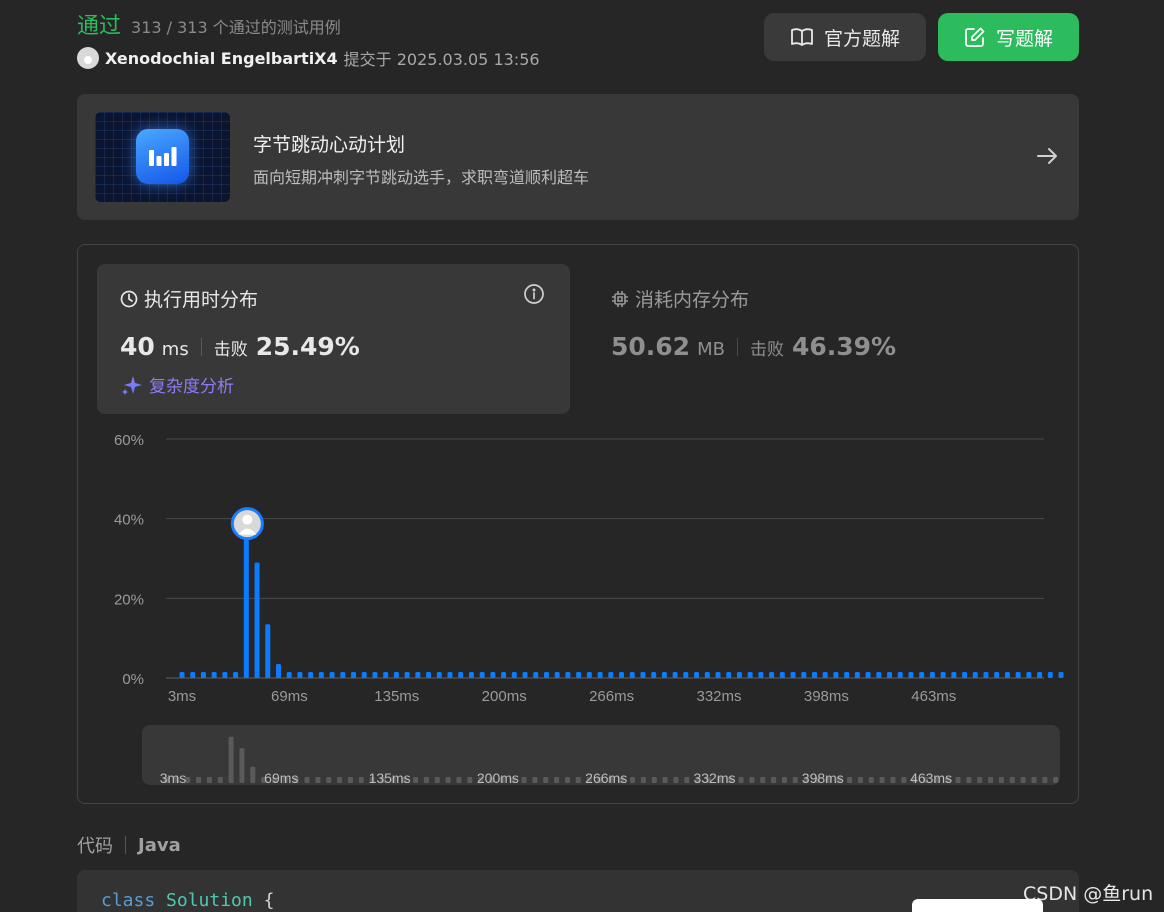 The image size is (1164, 912). Describe the element at coordinates (578, 157) in the screenshot. I see `promo-banner: 字节跳动心动计划 面向短期冲刺字节跳动选手，求职弯道顺利超车` at that location.